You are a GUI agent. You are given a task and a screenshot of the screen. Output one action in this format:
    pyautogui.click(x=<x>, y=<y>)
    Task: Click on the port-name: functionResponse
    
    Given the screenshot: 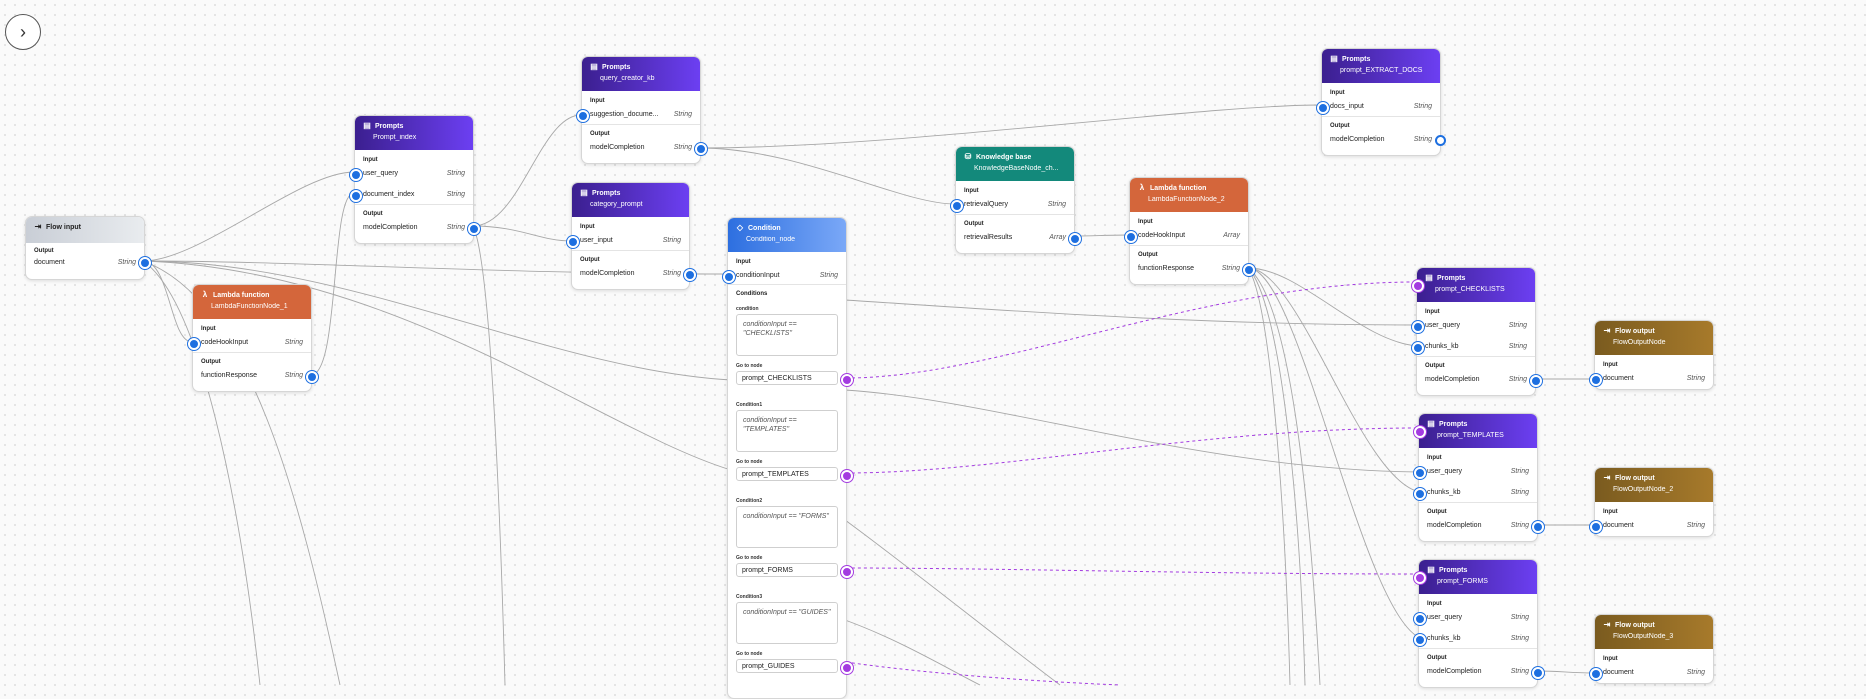 What is the action you would take?
    pyautogui.click(x=229, y=375)
    